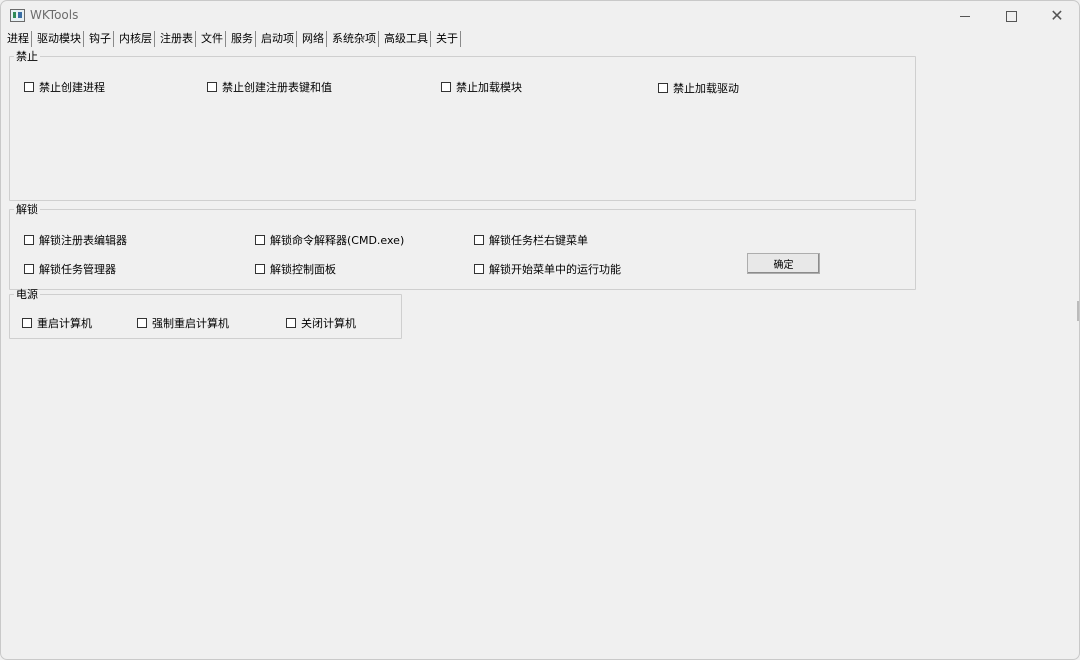 The height and width of the screenshot is (660, 1080). What do you see at coordinates (277, 87) in the screenshot?
I see `checkbox-label: 禁止创建注册表键和值` at bounding box center [277, 87].